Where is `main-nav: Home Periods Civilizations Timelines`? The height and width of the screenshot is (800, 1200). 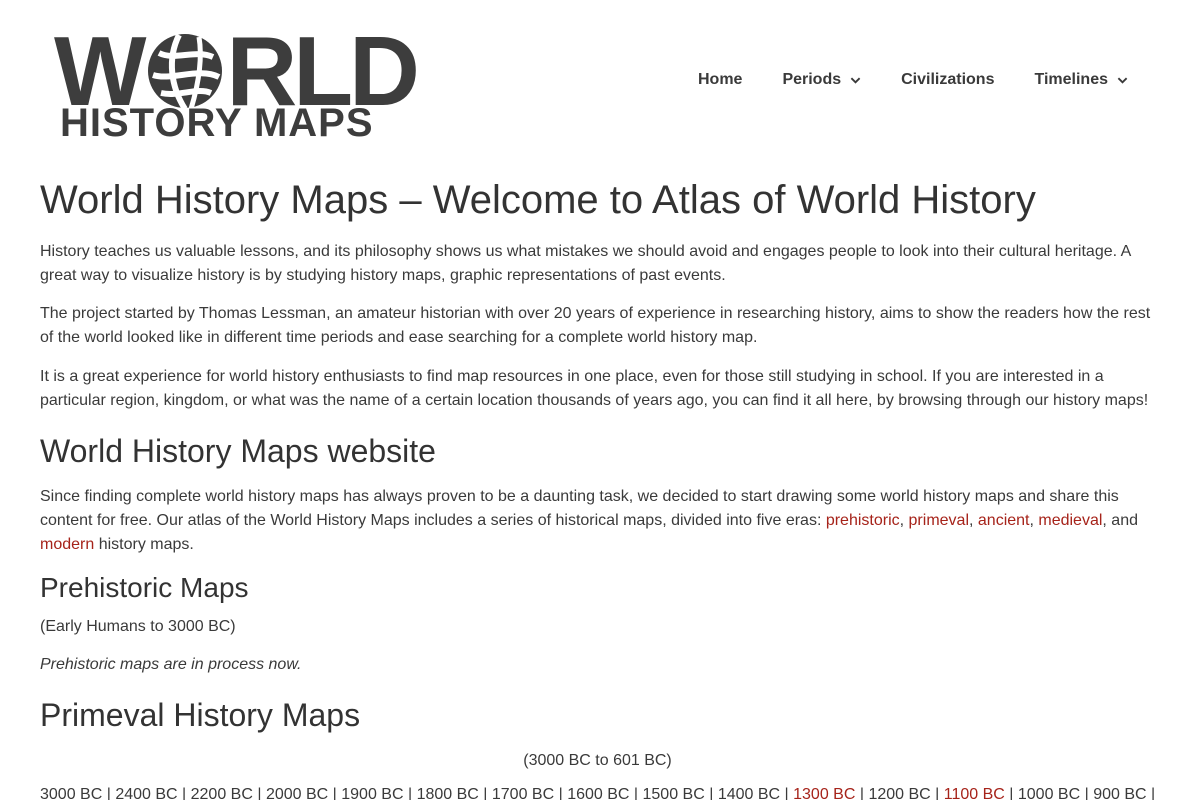
main-nav: Home Periods Civilizations Timelines is located at coordinates (913, 80).